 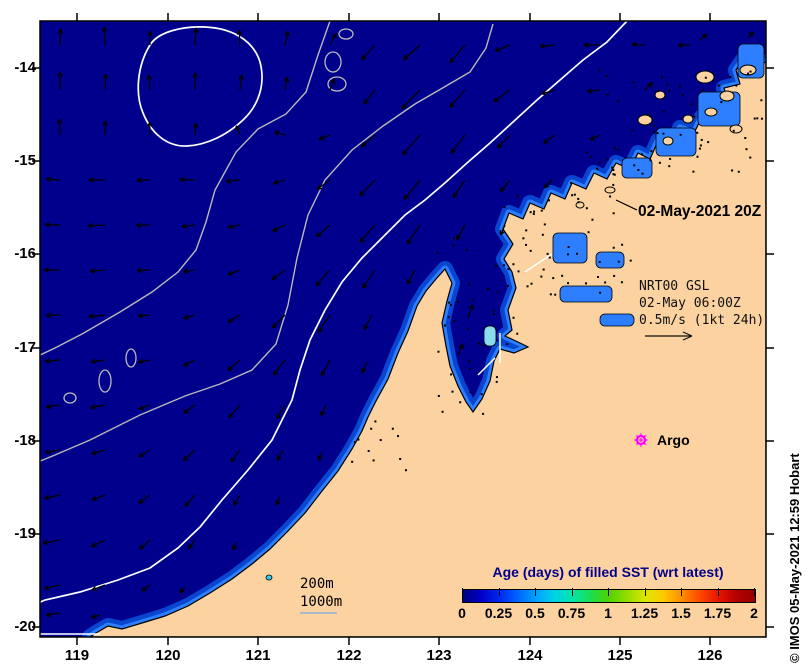 I want to click on argo-label: Argo, so click(x=673, y=440).